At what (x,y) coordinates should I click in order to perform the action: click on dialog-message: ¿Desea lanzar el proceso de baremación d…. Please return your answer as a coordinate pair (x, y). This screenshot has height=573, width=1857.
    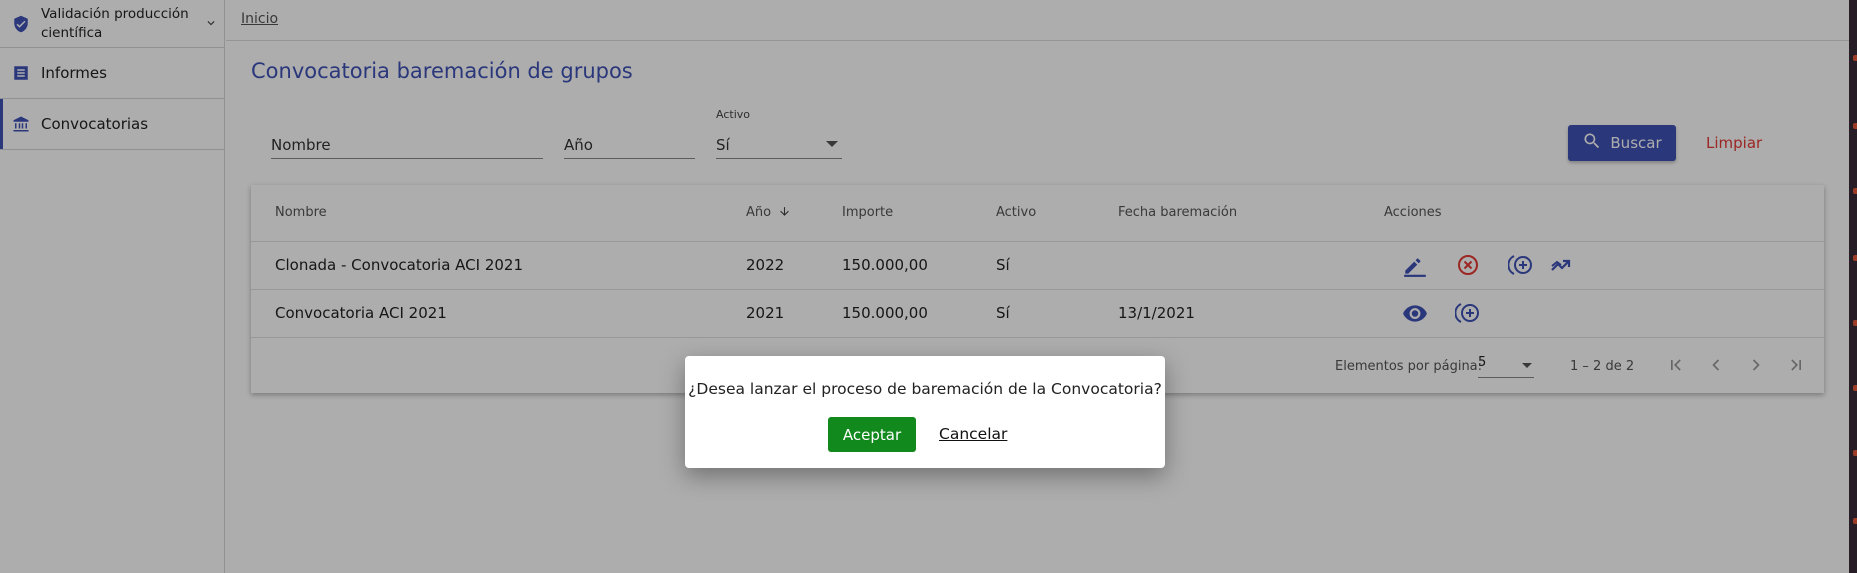
    Looking at the image, I should click on (925, 389).